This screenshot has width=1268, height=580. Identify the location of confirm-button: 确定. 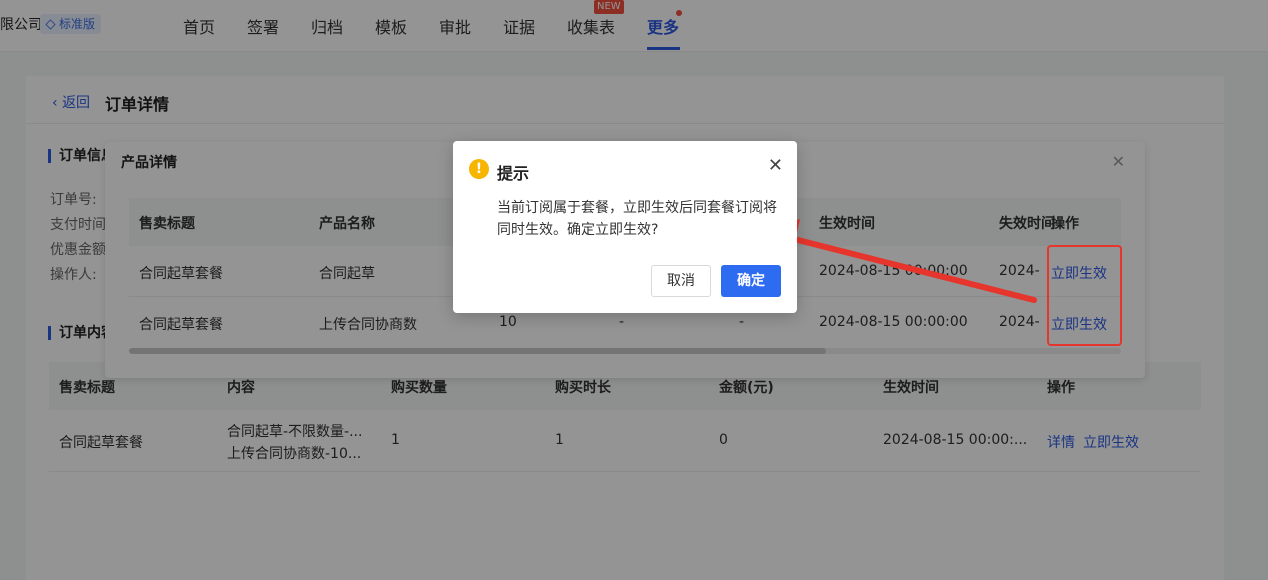
(751, 281).